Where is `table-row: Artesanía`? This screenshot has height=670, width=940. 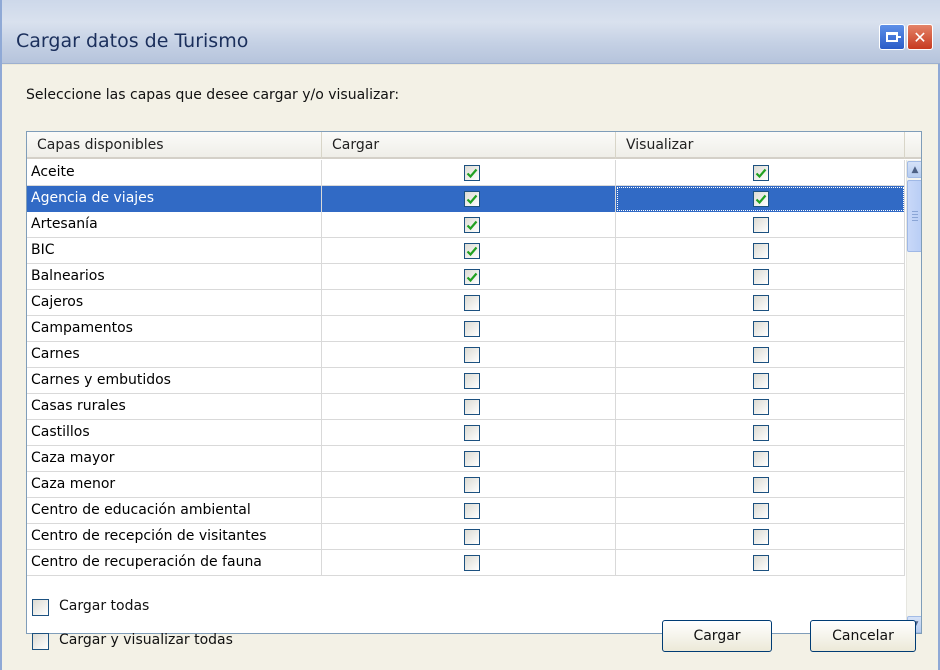 table-row: Artesanía is located at coordinates (466, 225).